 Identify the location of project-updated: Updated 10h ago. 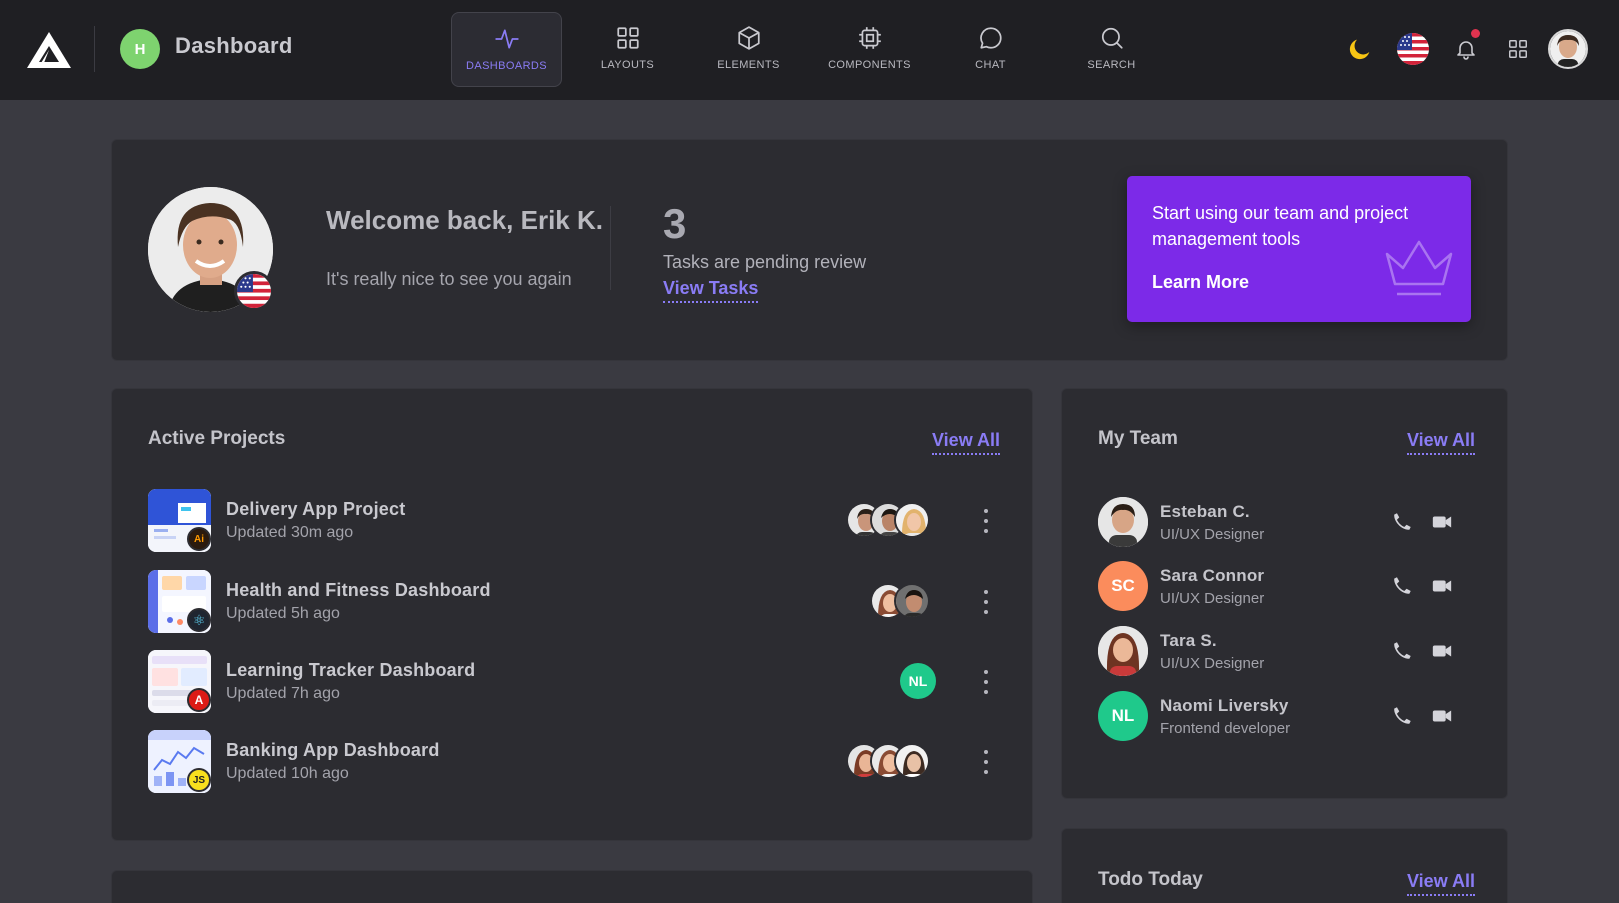
(287, 773).